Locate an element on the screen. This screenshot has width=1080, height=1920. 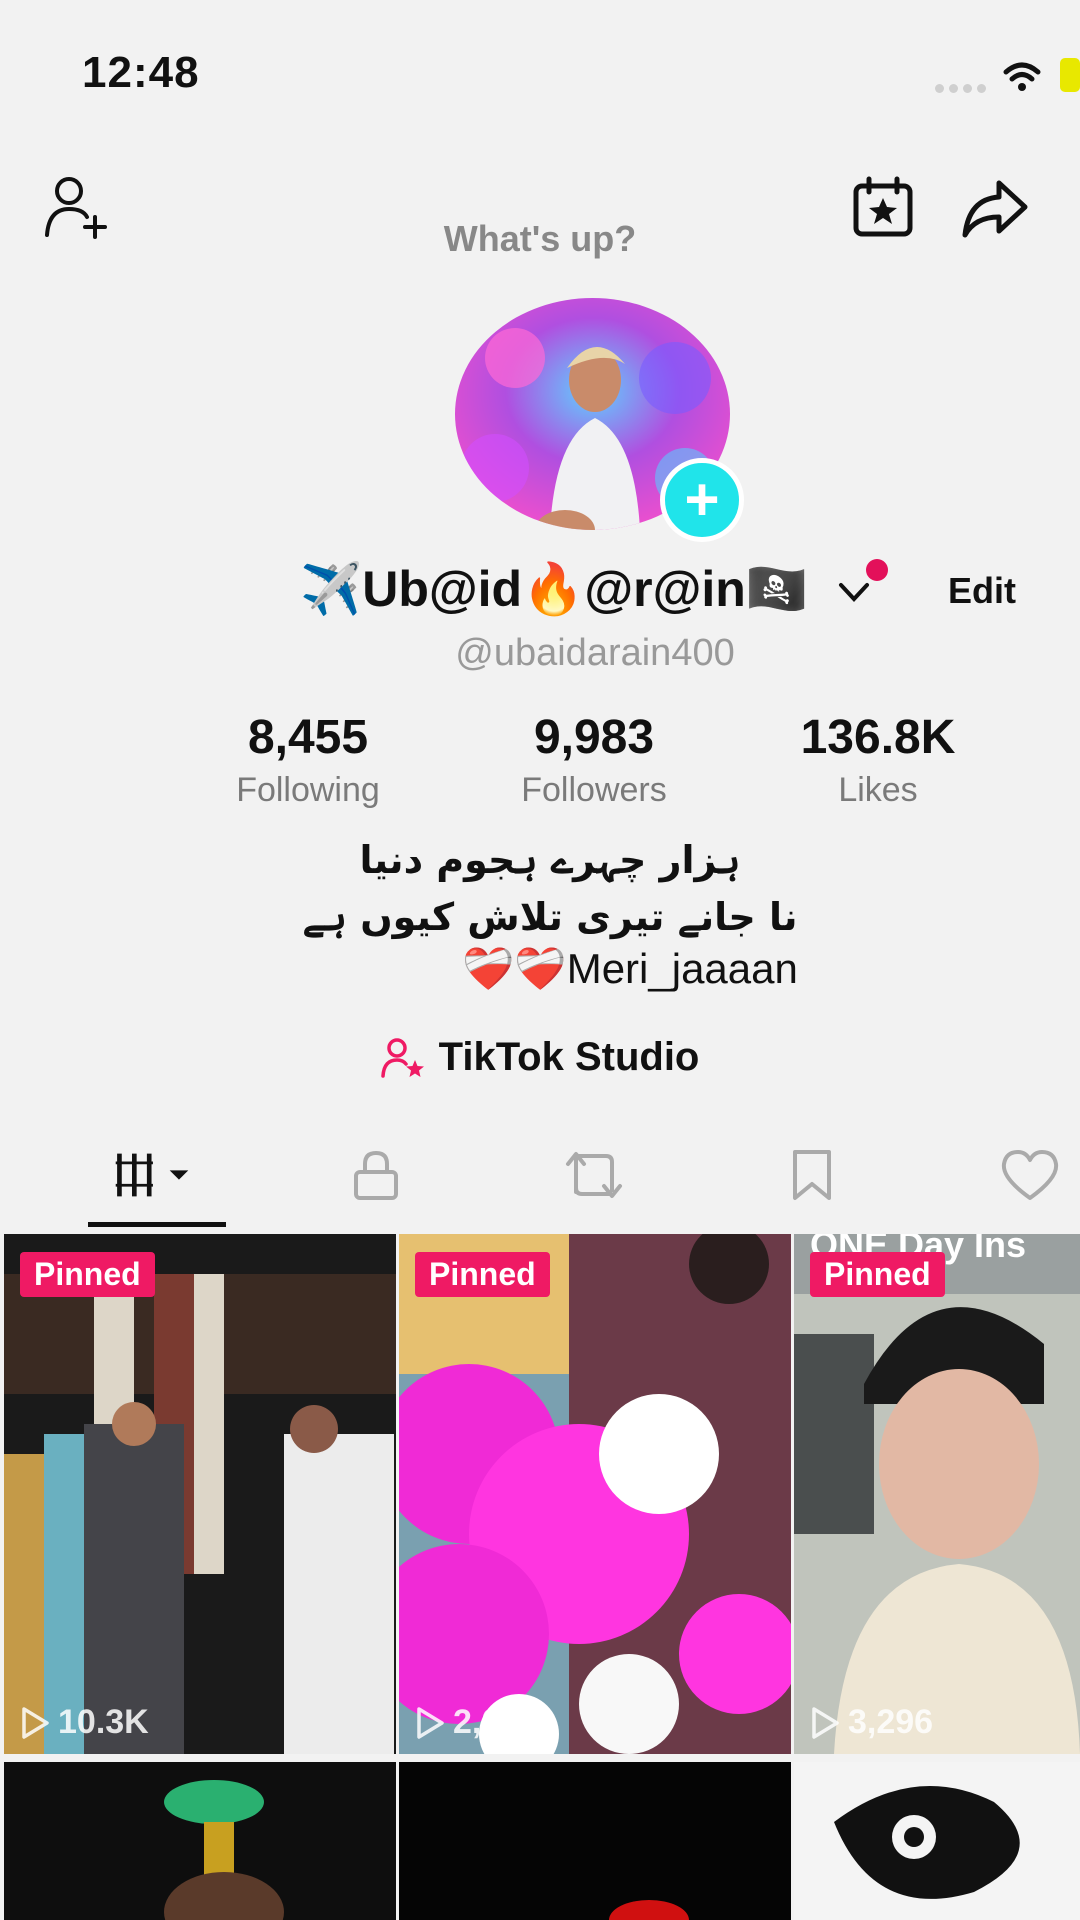
creator-star-icon is located at coordinates (402, 1057).